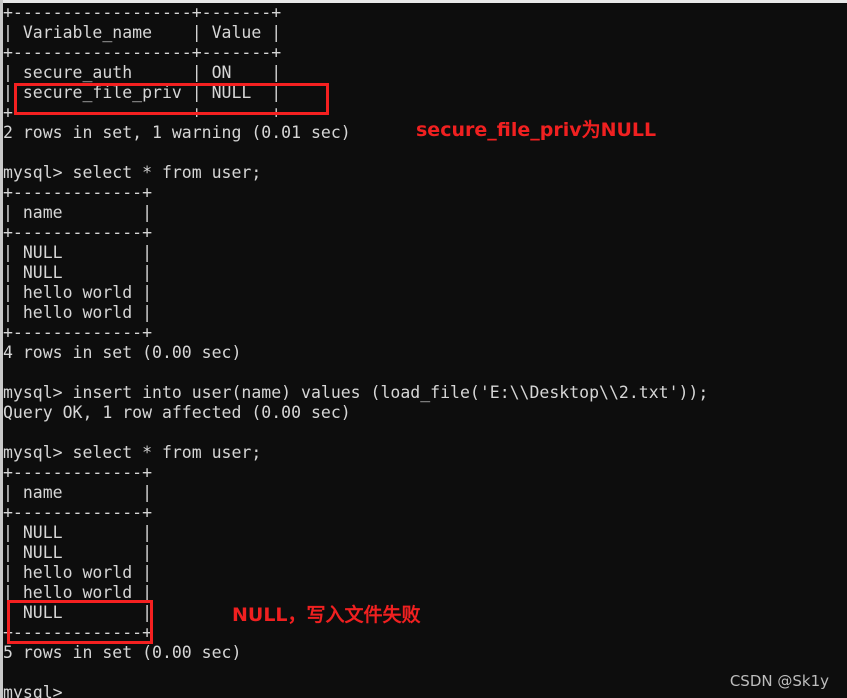 This screenshot has width=847, height=698. What do you see at coordinates (536, 130) in the screenshot?
I see `annotation-secure-file-priv-null: secure_file_priv为NULL` at bounding box center [536, 130].